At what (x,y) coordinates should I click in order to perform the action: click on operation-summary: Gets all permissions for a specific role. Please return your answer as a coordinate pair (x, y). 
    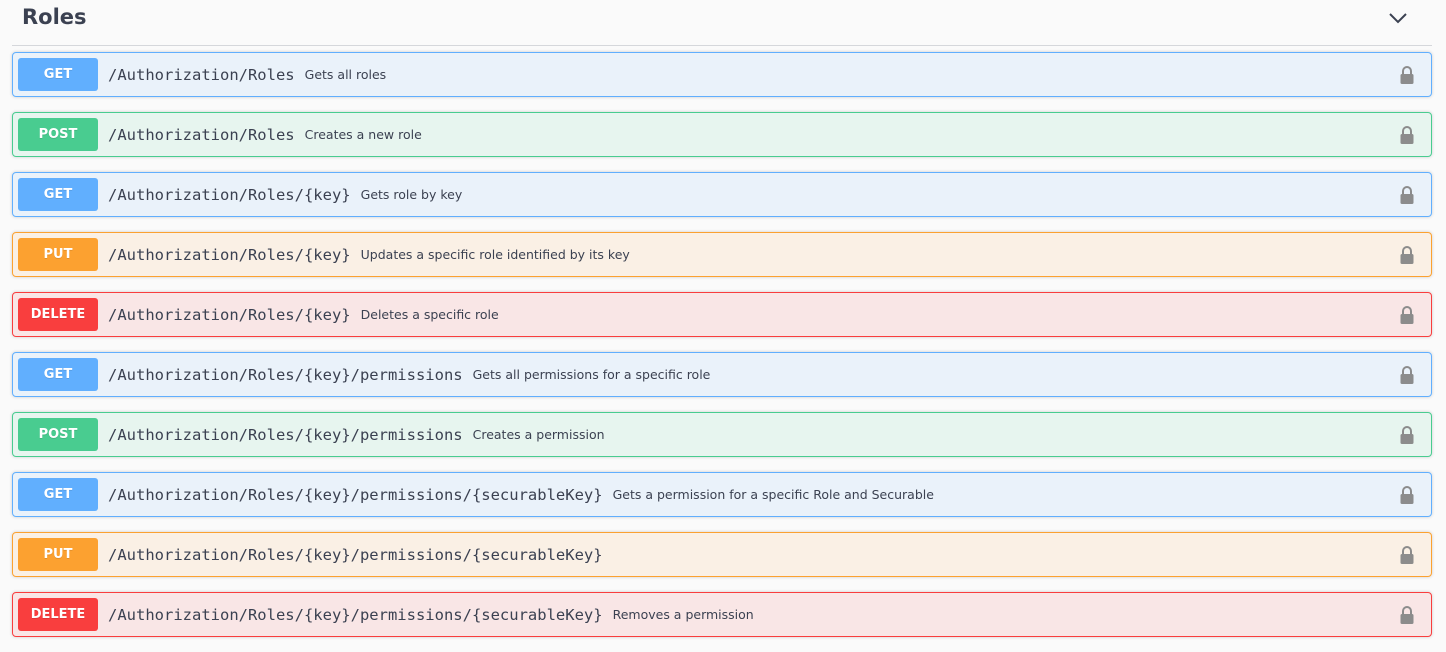
    Looking at the image, I should click on (591, 374).